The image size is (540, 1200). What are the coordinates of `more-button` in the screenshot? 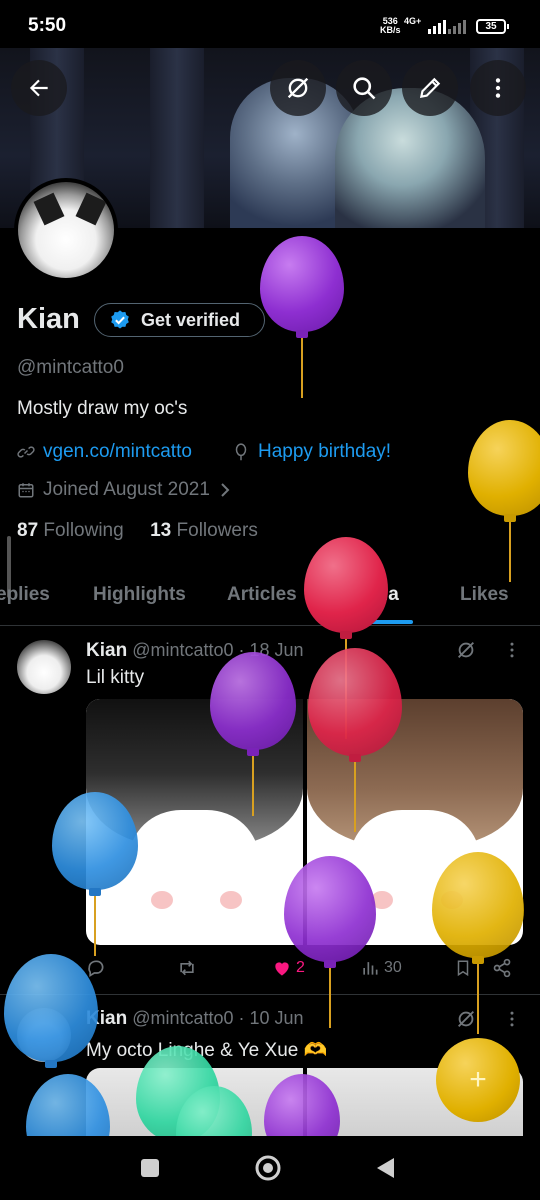 It's located at (498, 88).